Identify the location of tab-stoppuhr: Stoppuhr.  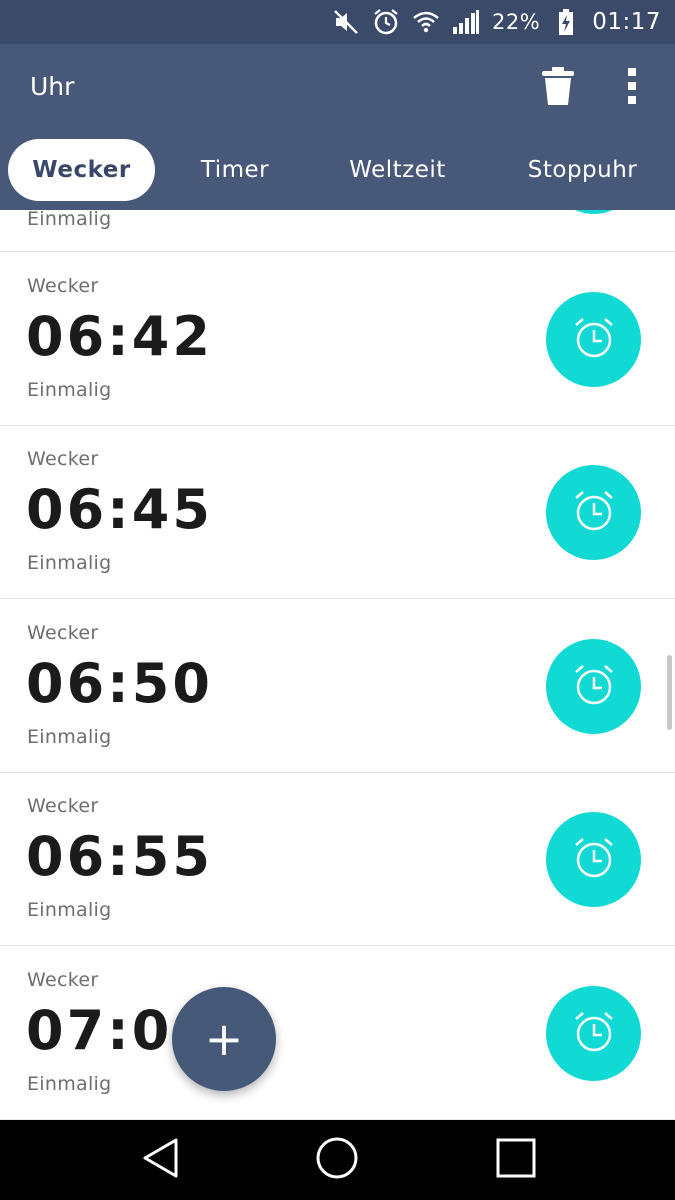
(582, 170).